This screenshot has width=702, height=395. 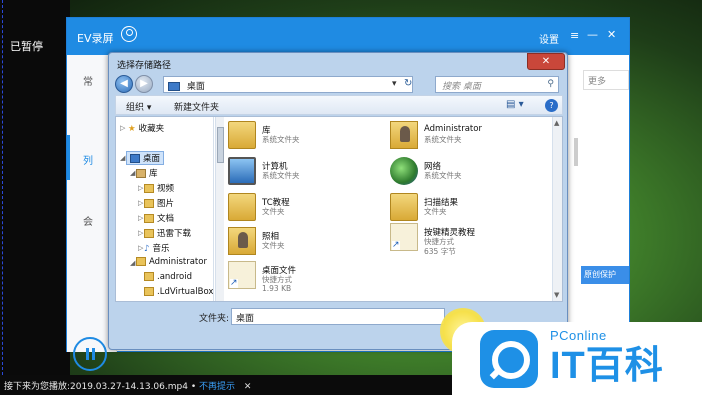 I want to click on sidebar-item-member: 会, so click(x=88, y=220).